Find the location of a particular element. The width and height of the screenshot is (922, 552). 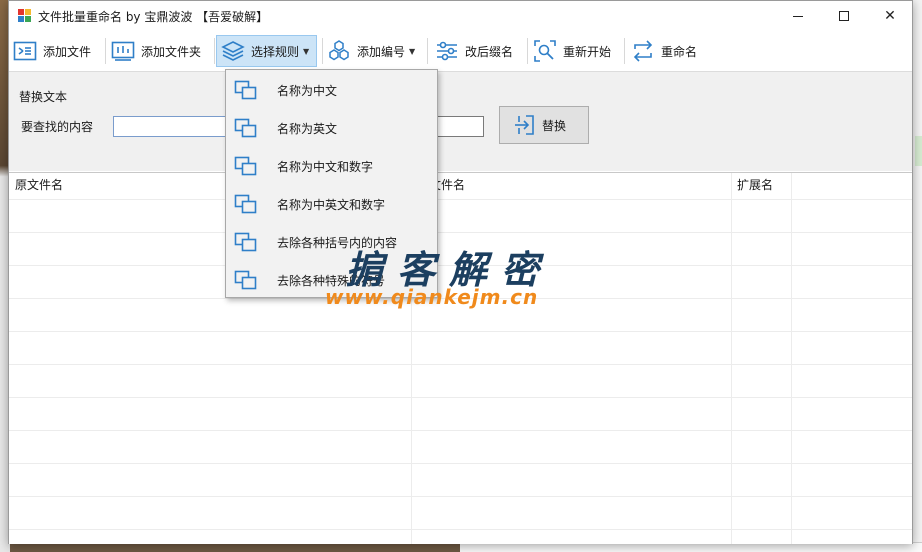

restart-button: 重新开始 is located at coordinates (572, 51).